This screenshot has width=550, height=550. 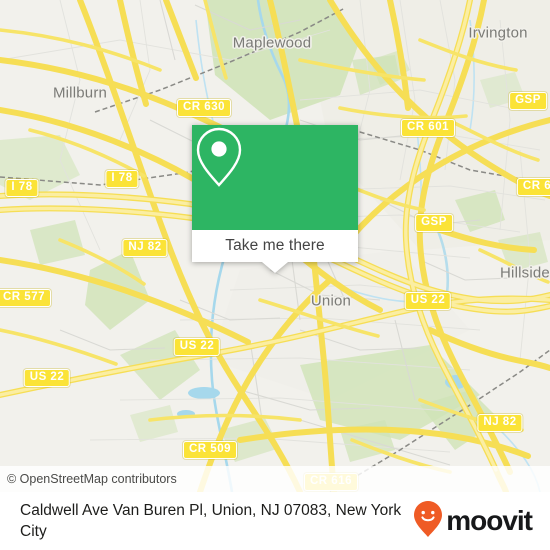 I want to click on take-me-there-label: Take me there, so click(x=275, y=245).